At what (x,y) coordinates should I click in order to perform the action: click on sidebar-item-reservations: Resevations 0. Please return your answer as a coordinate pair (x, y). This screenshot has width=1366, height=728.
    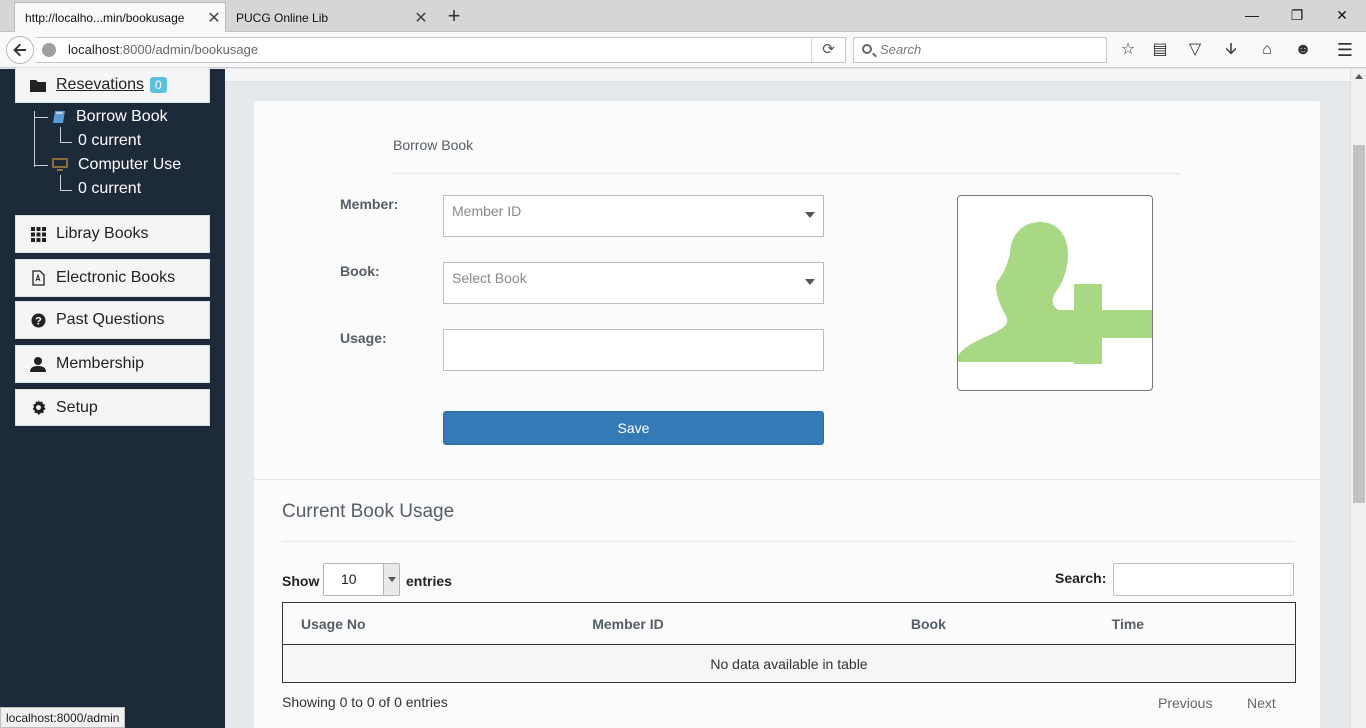
    Looking at the image, I should click on (112, 85).